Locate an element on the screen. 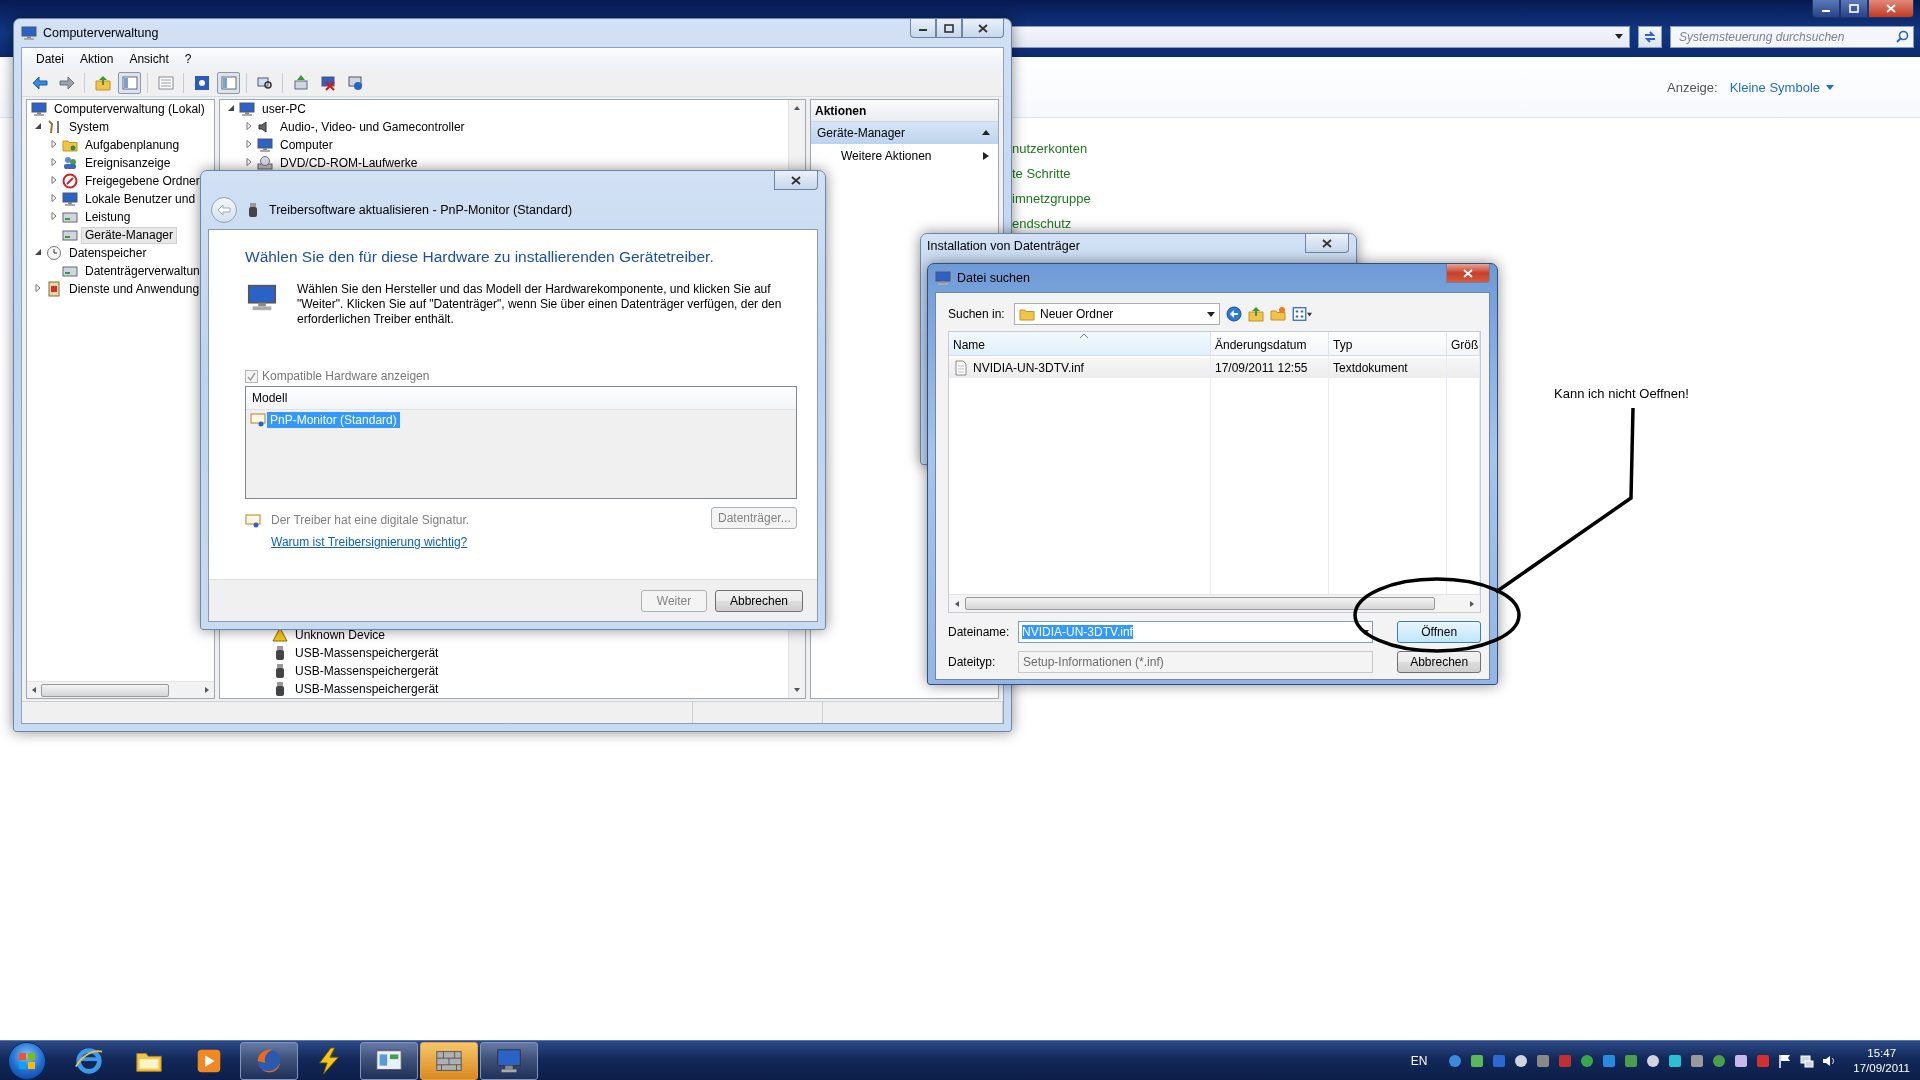 The height and width of the screenshot is (1080, 1920). menu-item: Aktion is located at coordinates (97, 58).